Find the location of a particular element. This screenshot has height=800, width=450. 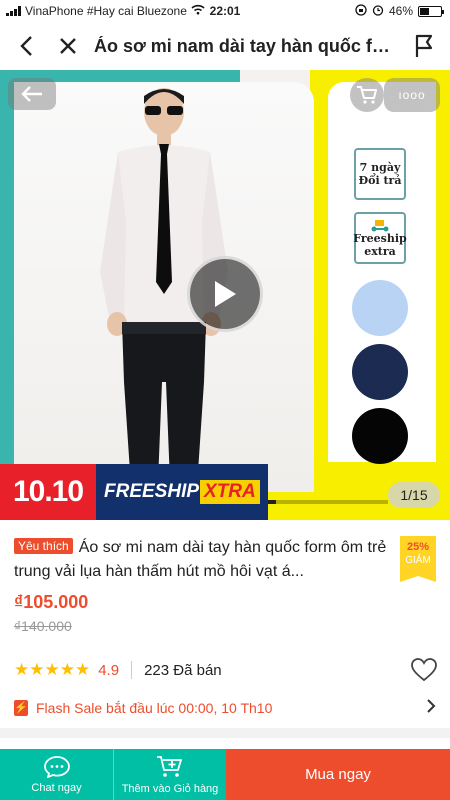

discount-percent: 25% is located at coordinates (418, 547).